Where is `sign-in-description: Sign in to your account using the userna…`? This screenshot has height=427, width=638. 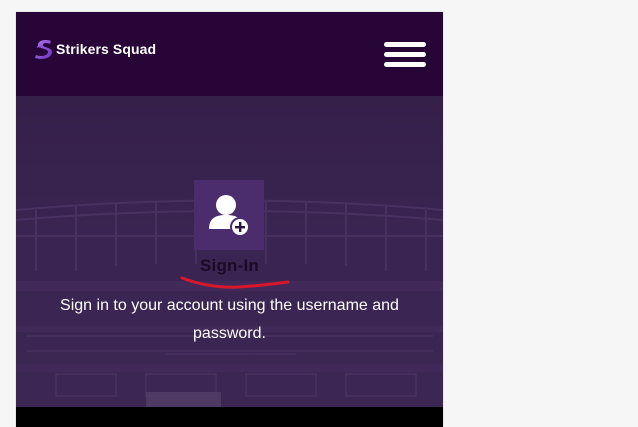
sign-in-description: Sign in to your account using the userna… is located at coordinates (229, 319).